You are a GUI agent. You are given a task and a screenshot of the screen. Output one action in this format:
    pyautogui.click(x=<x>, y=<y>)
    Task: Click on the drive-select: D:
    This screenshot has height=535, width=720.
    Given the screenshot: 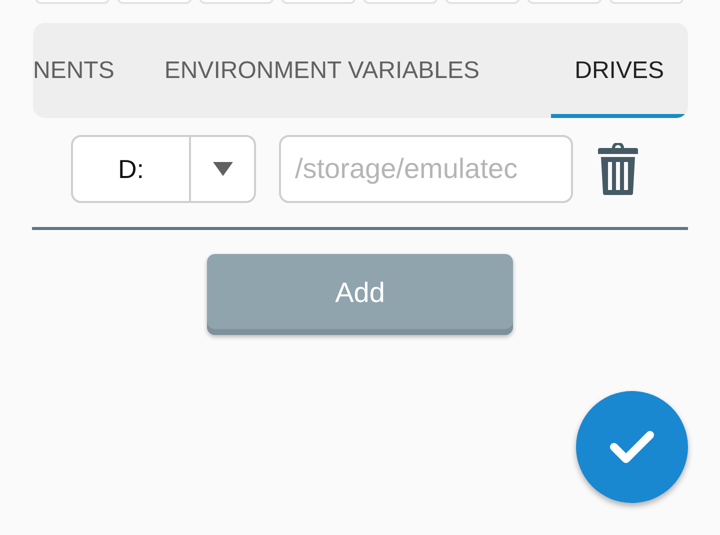 What is the action you would take?
    pyautogui.click(x=163, y=169)
    